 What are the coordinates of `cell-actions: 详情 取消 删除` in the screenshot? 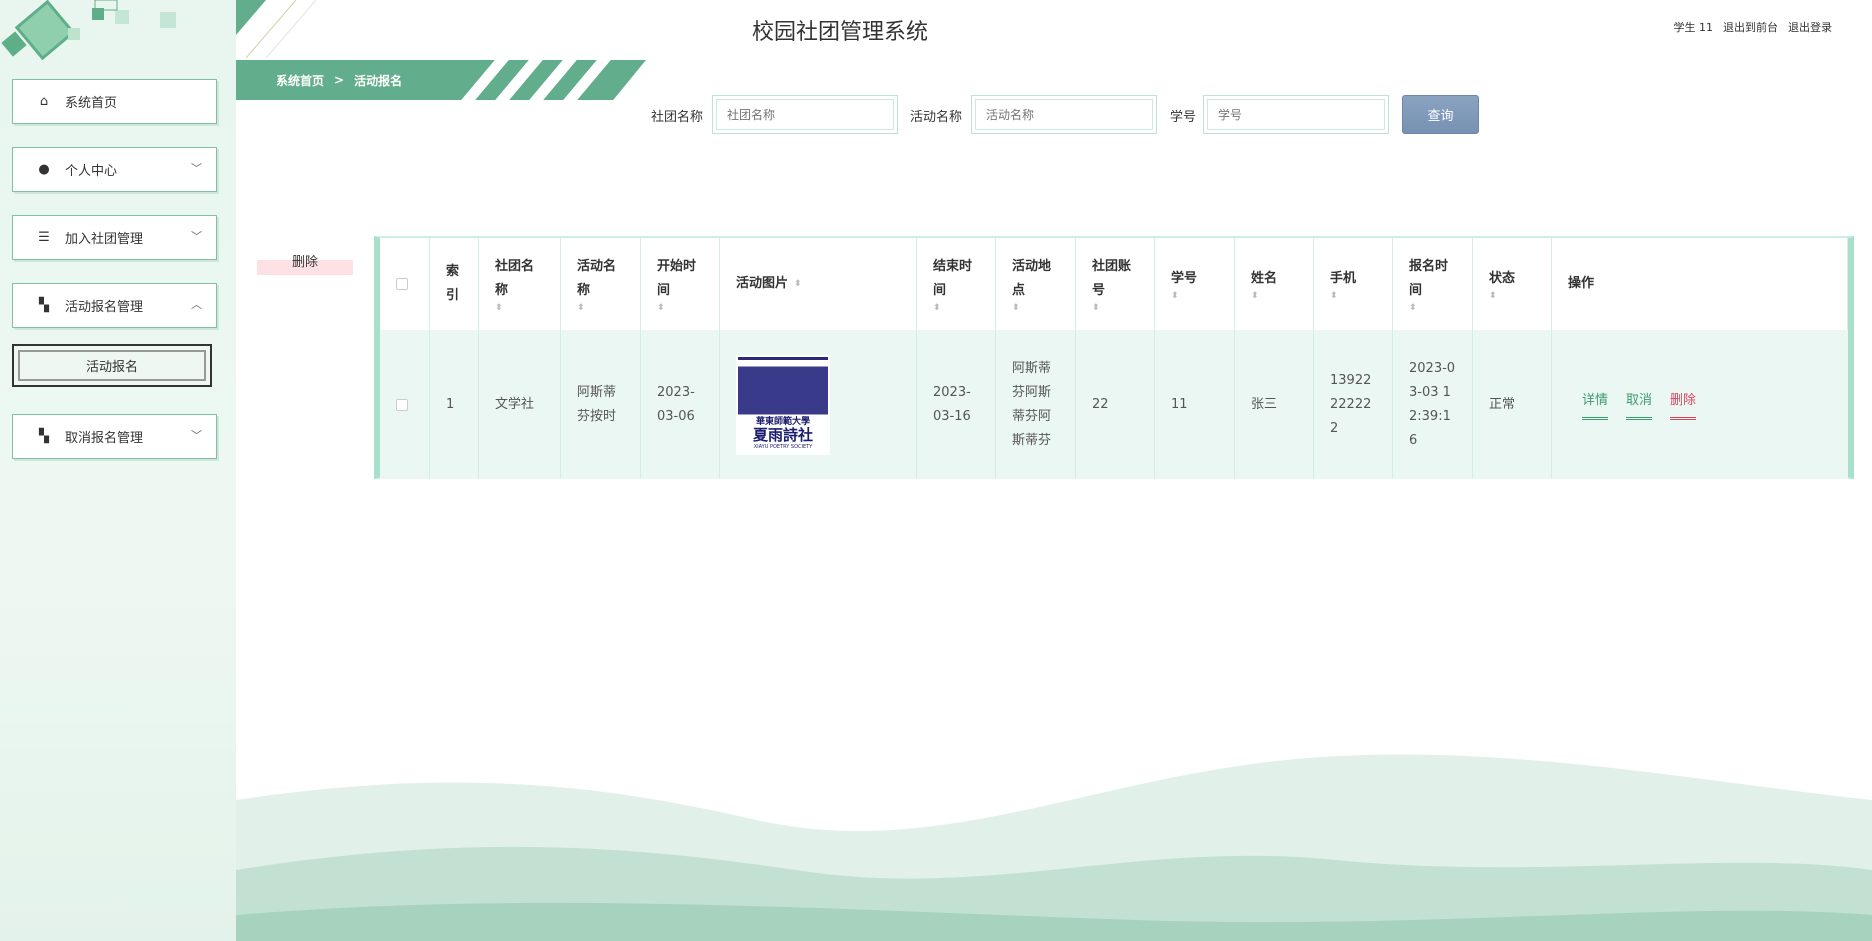 It's located at (1700, 404).